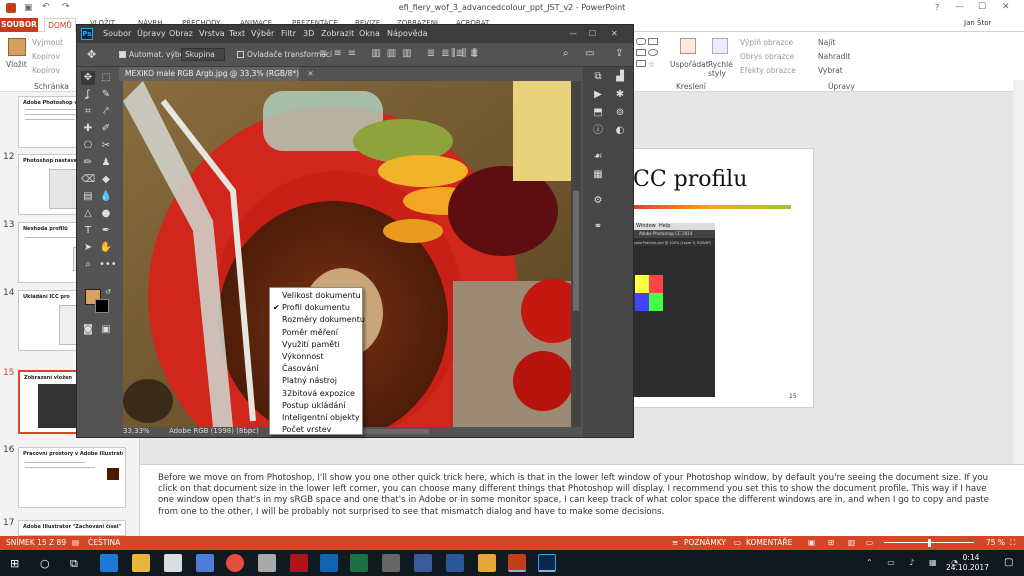 This screenshot has width=1024, height=576. What do you see at coordinates (151, 33) in the screenshot?
I see `menu-upravy: Úpravy` at bounding box center [151, 33].